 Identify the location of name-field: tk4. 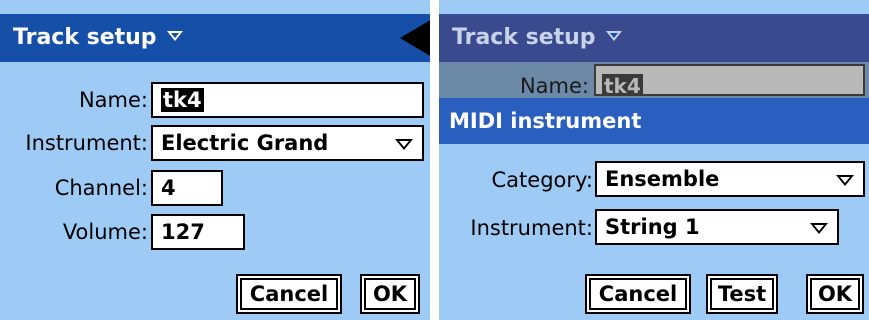
(287, 100).